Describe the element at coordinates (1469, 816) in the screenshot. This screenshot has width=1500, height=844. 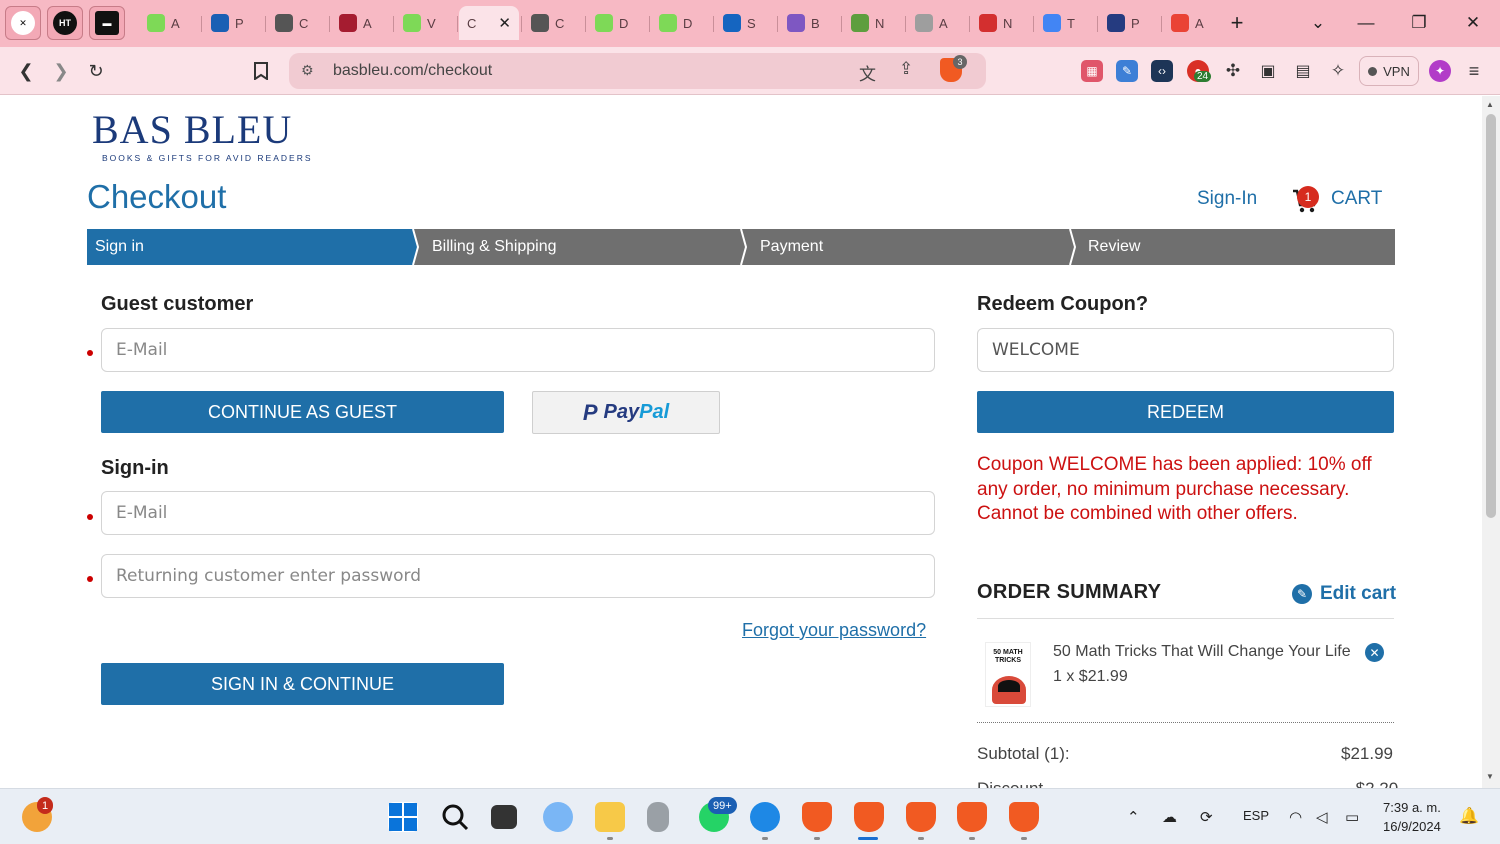
I see `notifications-bell-icon: 🔔` at that location.